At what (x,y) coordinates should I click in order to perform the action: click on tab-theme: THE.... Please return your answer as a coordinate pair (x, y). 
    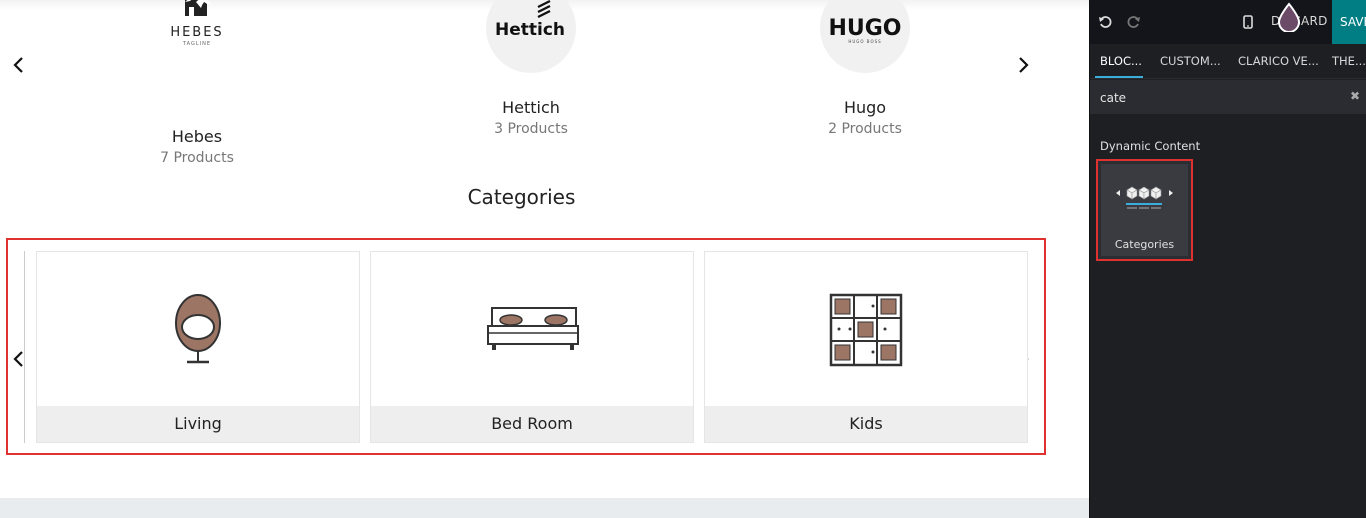
    Looking at the image, I should click on (1349, 61).